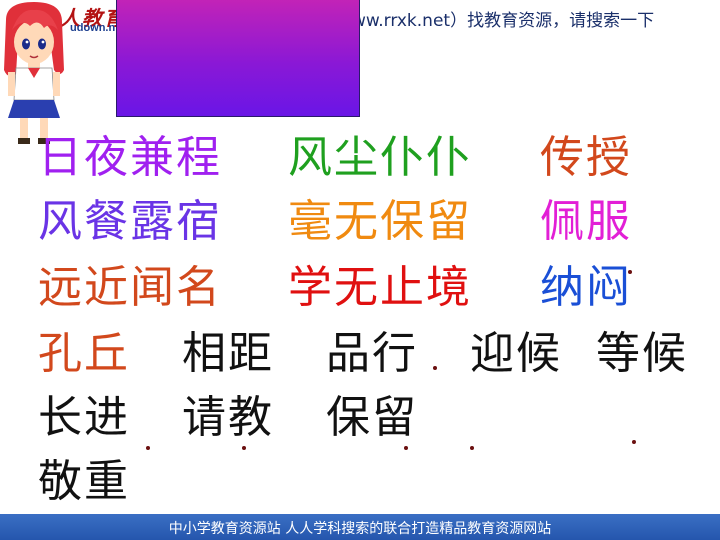  Describe the element at coordinates (372, 353) in the screenshot. I see `word-pinxing: 品行` at that location.